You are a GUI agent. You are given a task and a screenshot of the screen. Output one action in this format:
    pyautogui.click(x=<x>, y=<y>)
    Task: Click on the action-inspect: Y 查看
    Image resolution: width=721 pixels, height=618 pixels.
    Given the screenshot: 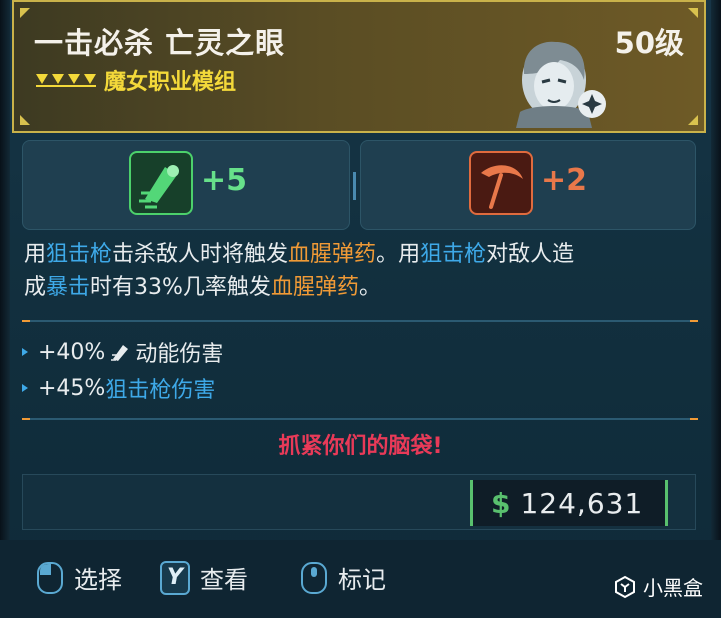 What is the action you would take?
    pyautogui.click(x=204, y=577)
    